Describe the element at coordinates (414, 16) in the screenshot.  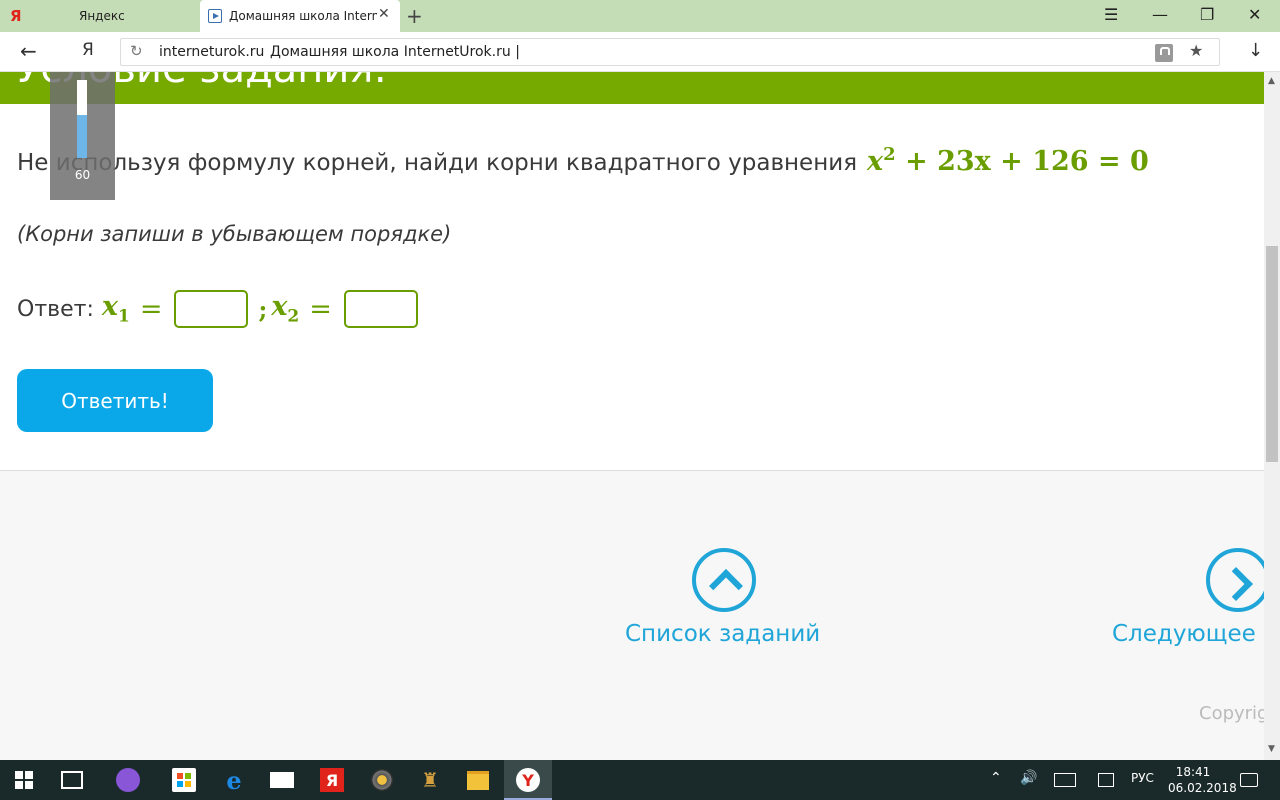
I see `new-tab-button: +` at that location.